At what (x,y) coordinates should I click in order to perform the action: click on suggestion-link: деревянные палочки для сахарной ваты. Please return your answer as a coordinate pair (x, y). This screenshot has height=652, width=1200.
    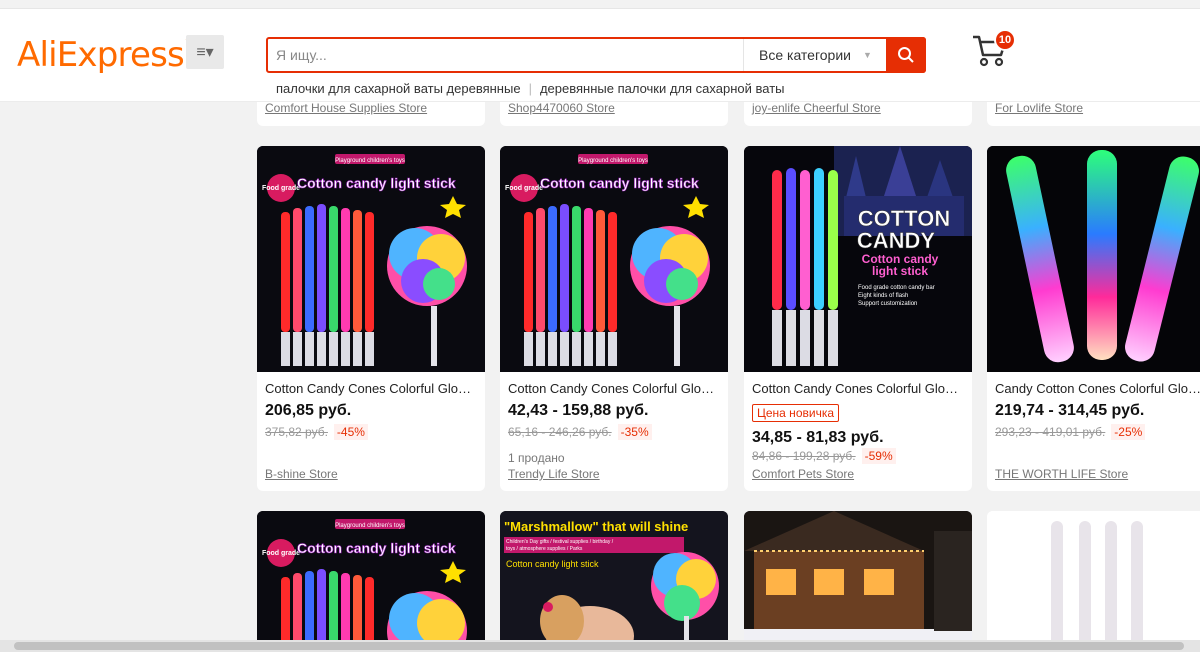
    Looking at the image, I should click on (662, 88).